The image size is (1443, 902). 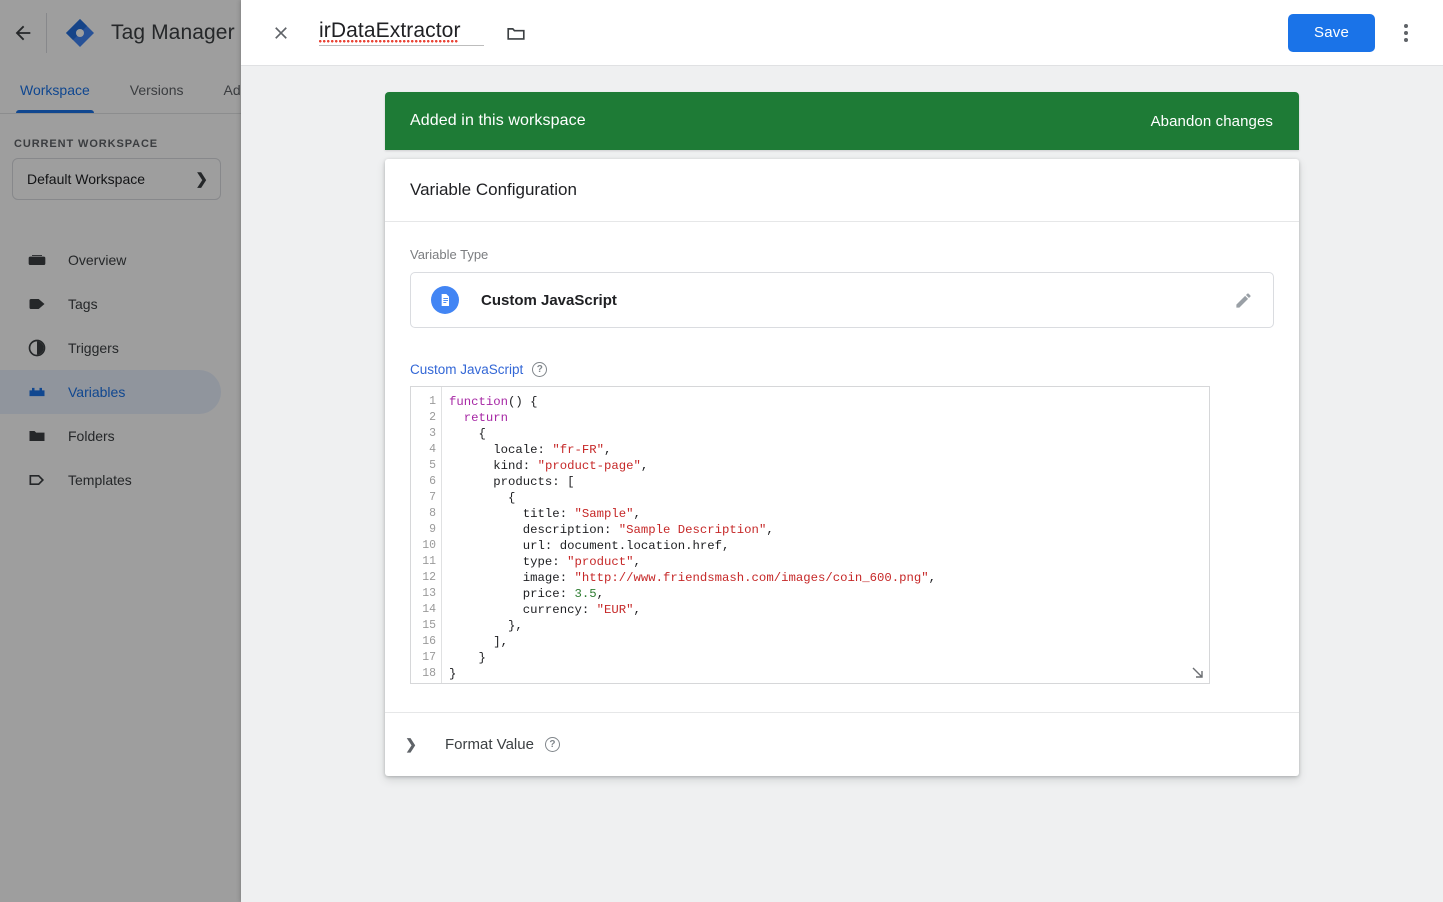 I want to click on line-number: 17, so click(x=429, y=657).